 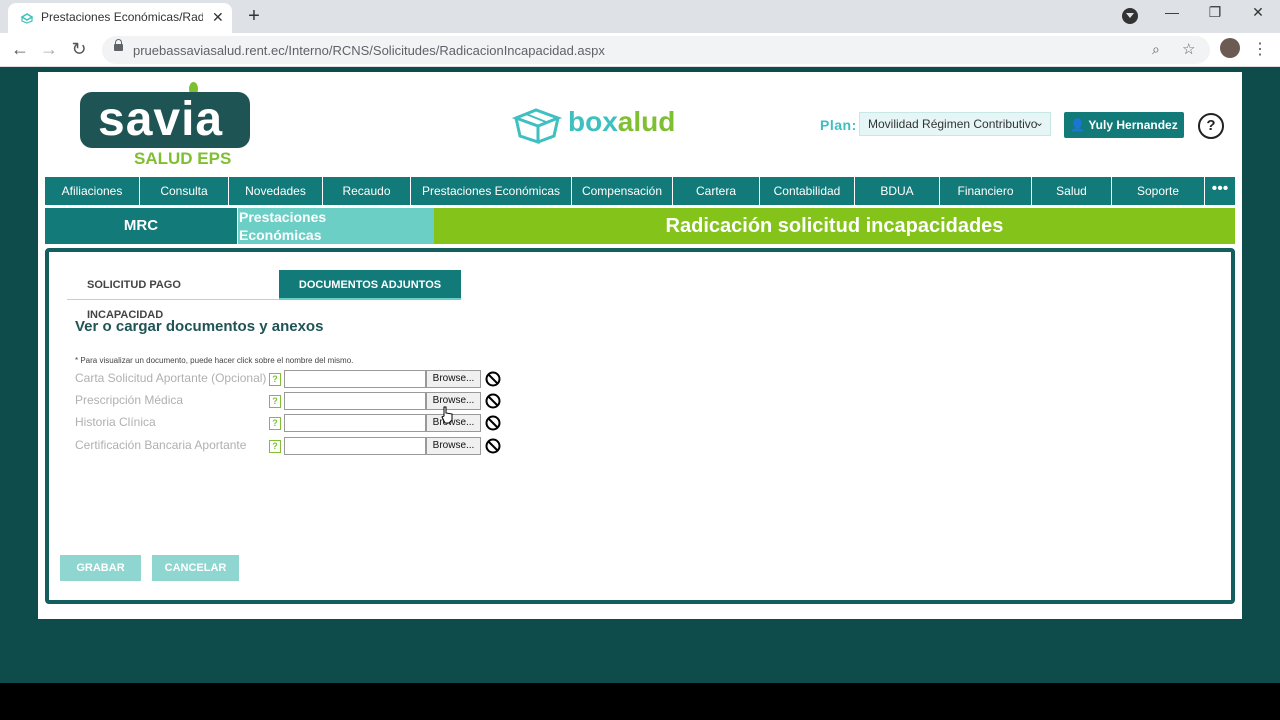 What do you see at coordinates (20, 49) in the screenshot?
I see `back-arrow-icon: ←` at bounding box center [20, 49].